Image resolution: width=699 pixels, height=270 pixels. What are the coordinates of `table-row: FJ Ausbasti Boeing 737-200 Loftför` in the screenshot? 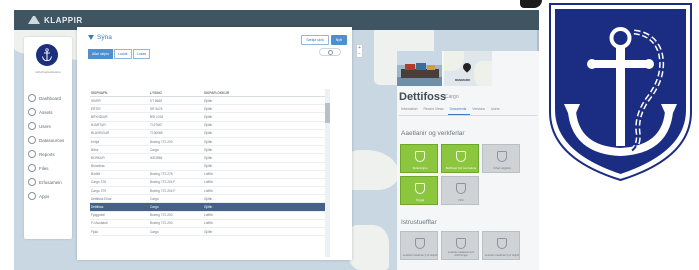 It's located at (210, 224).